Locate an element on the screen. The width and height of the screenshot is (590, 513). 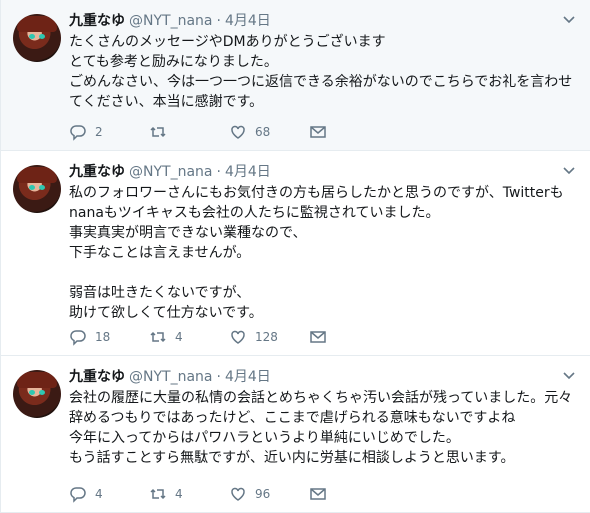
like-button: 128 is located at coordinates (269, 337).